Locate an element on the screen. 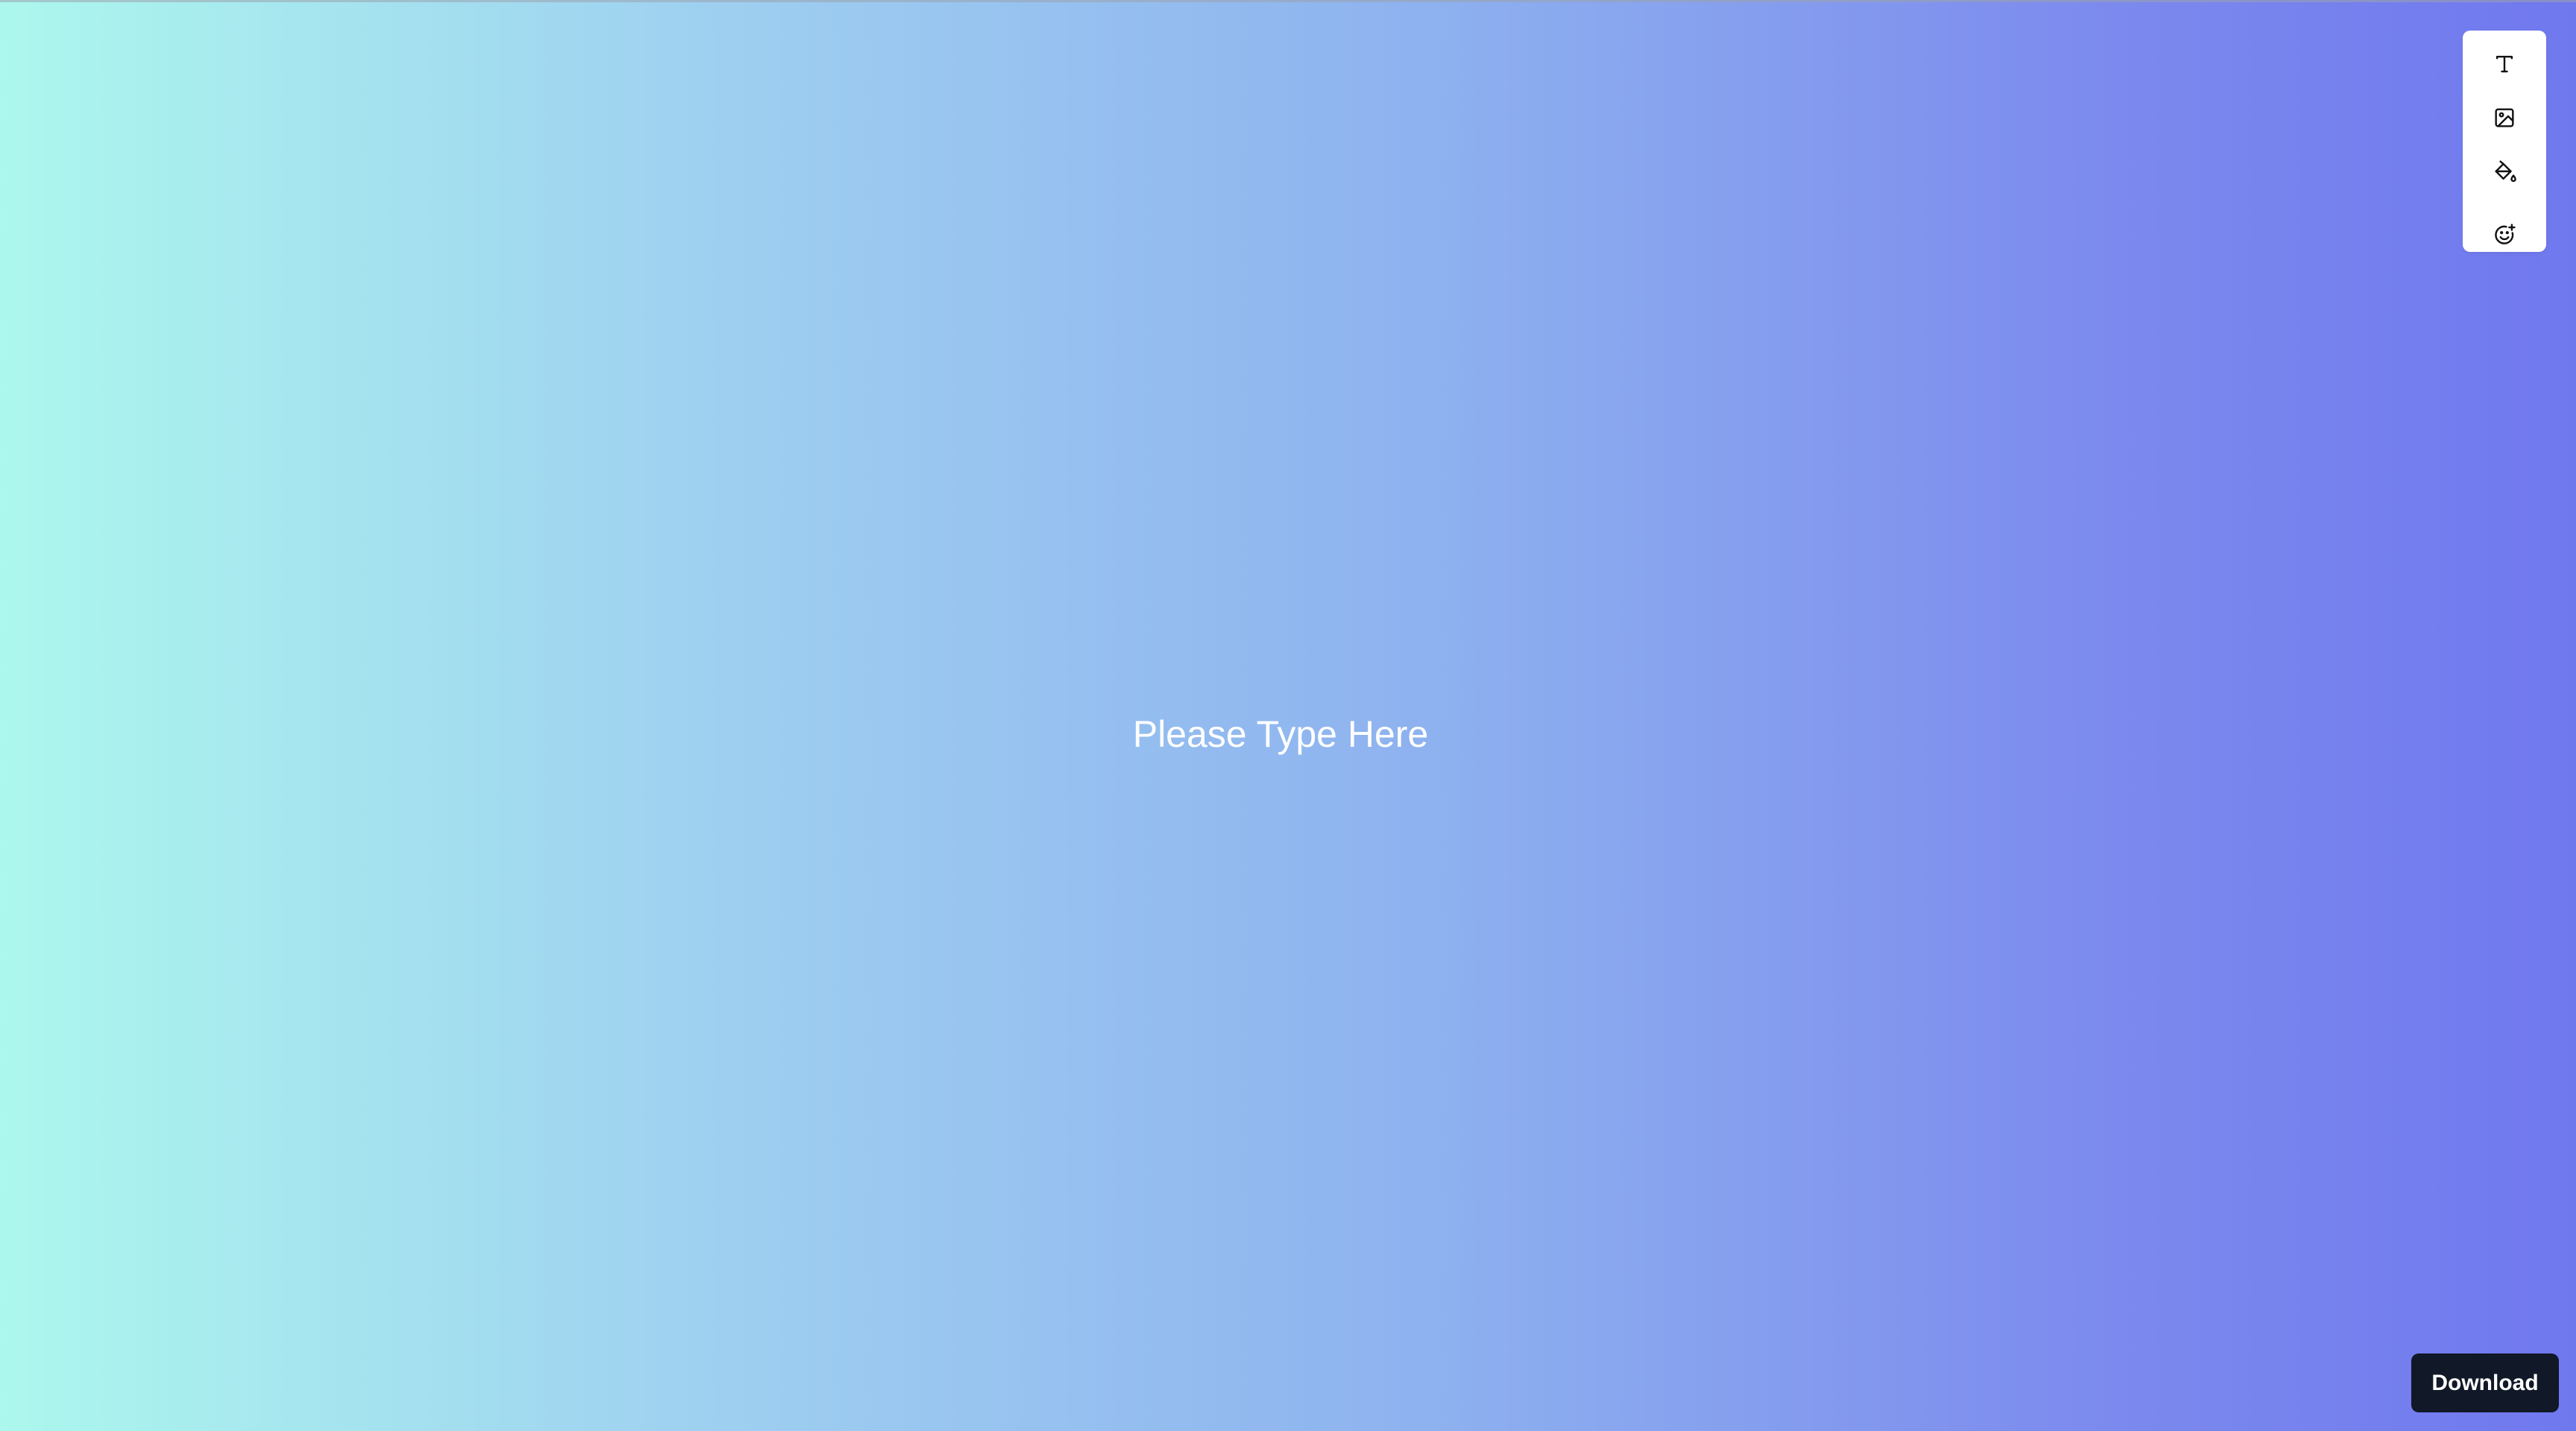 The height and width of the screenshot is (1431, 2576). image-icon is located at coordinates (2505, 117).